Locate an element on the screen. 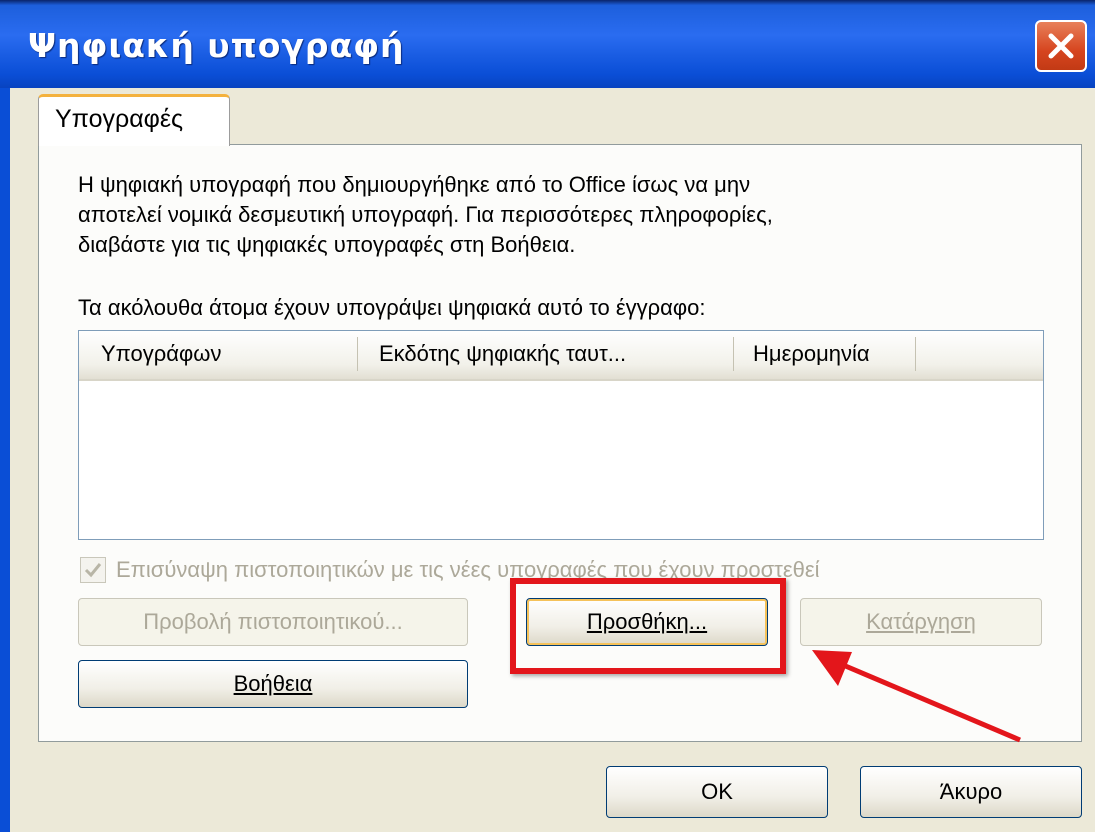 The image size is (1095, 832). tab-signatures-label: Υπογραφές is located at coordinates (119, 119).